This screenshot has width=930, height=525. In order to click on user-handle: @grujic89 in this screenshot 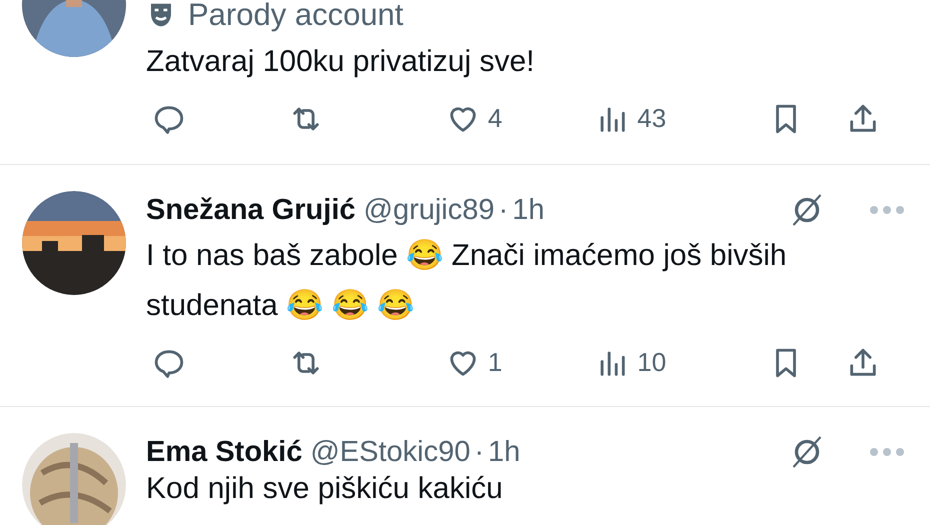, I will do `click(429, 210)`.